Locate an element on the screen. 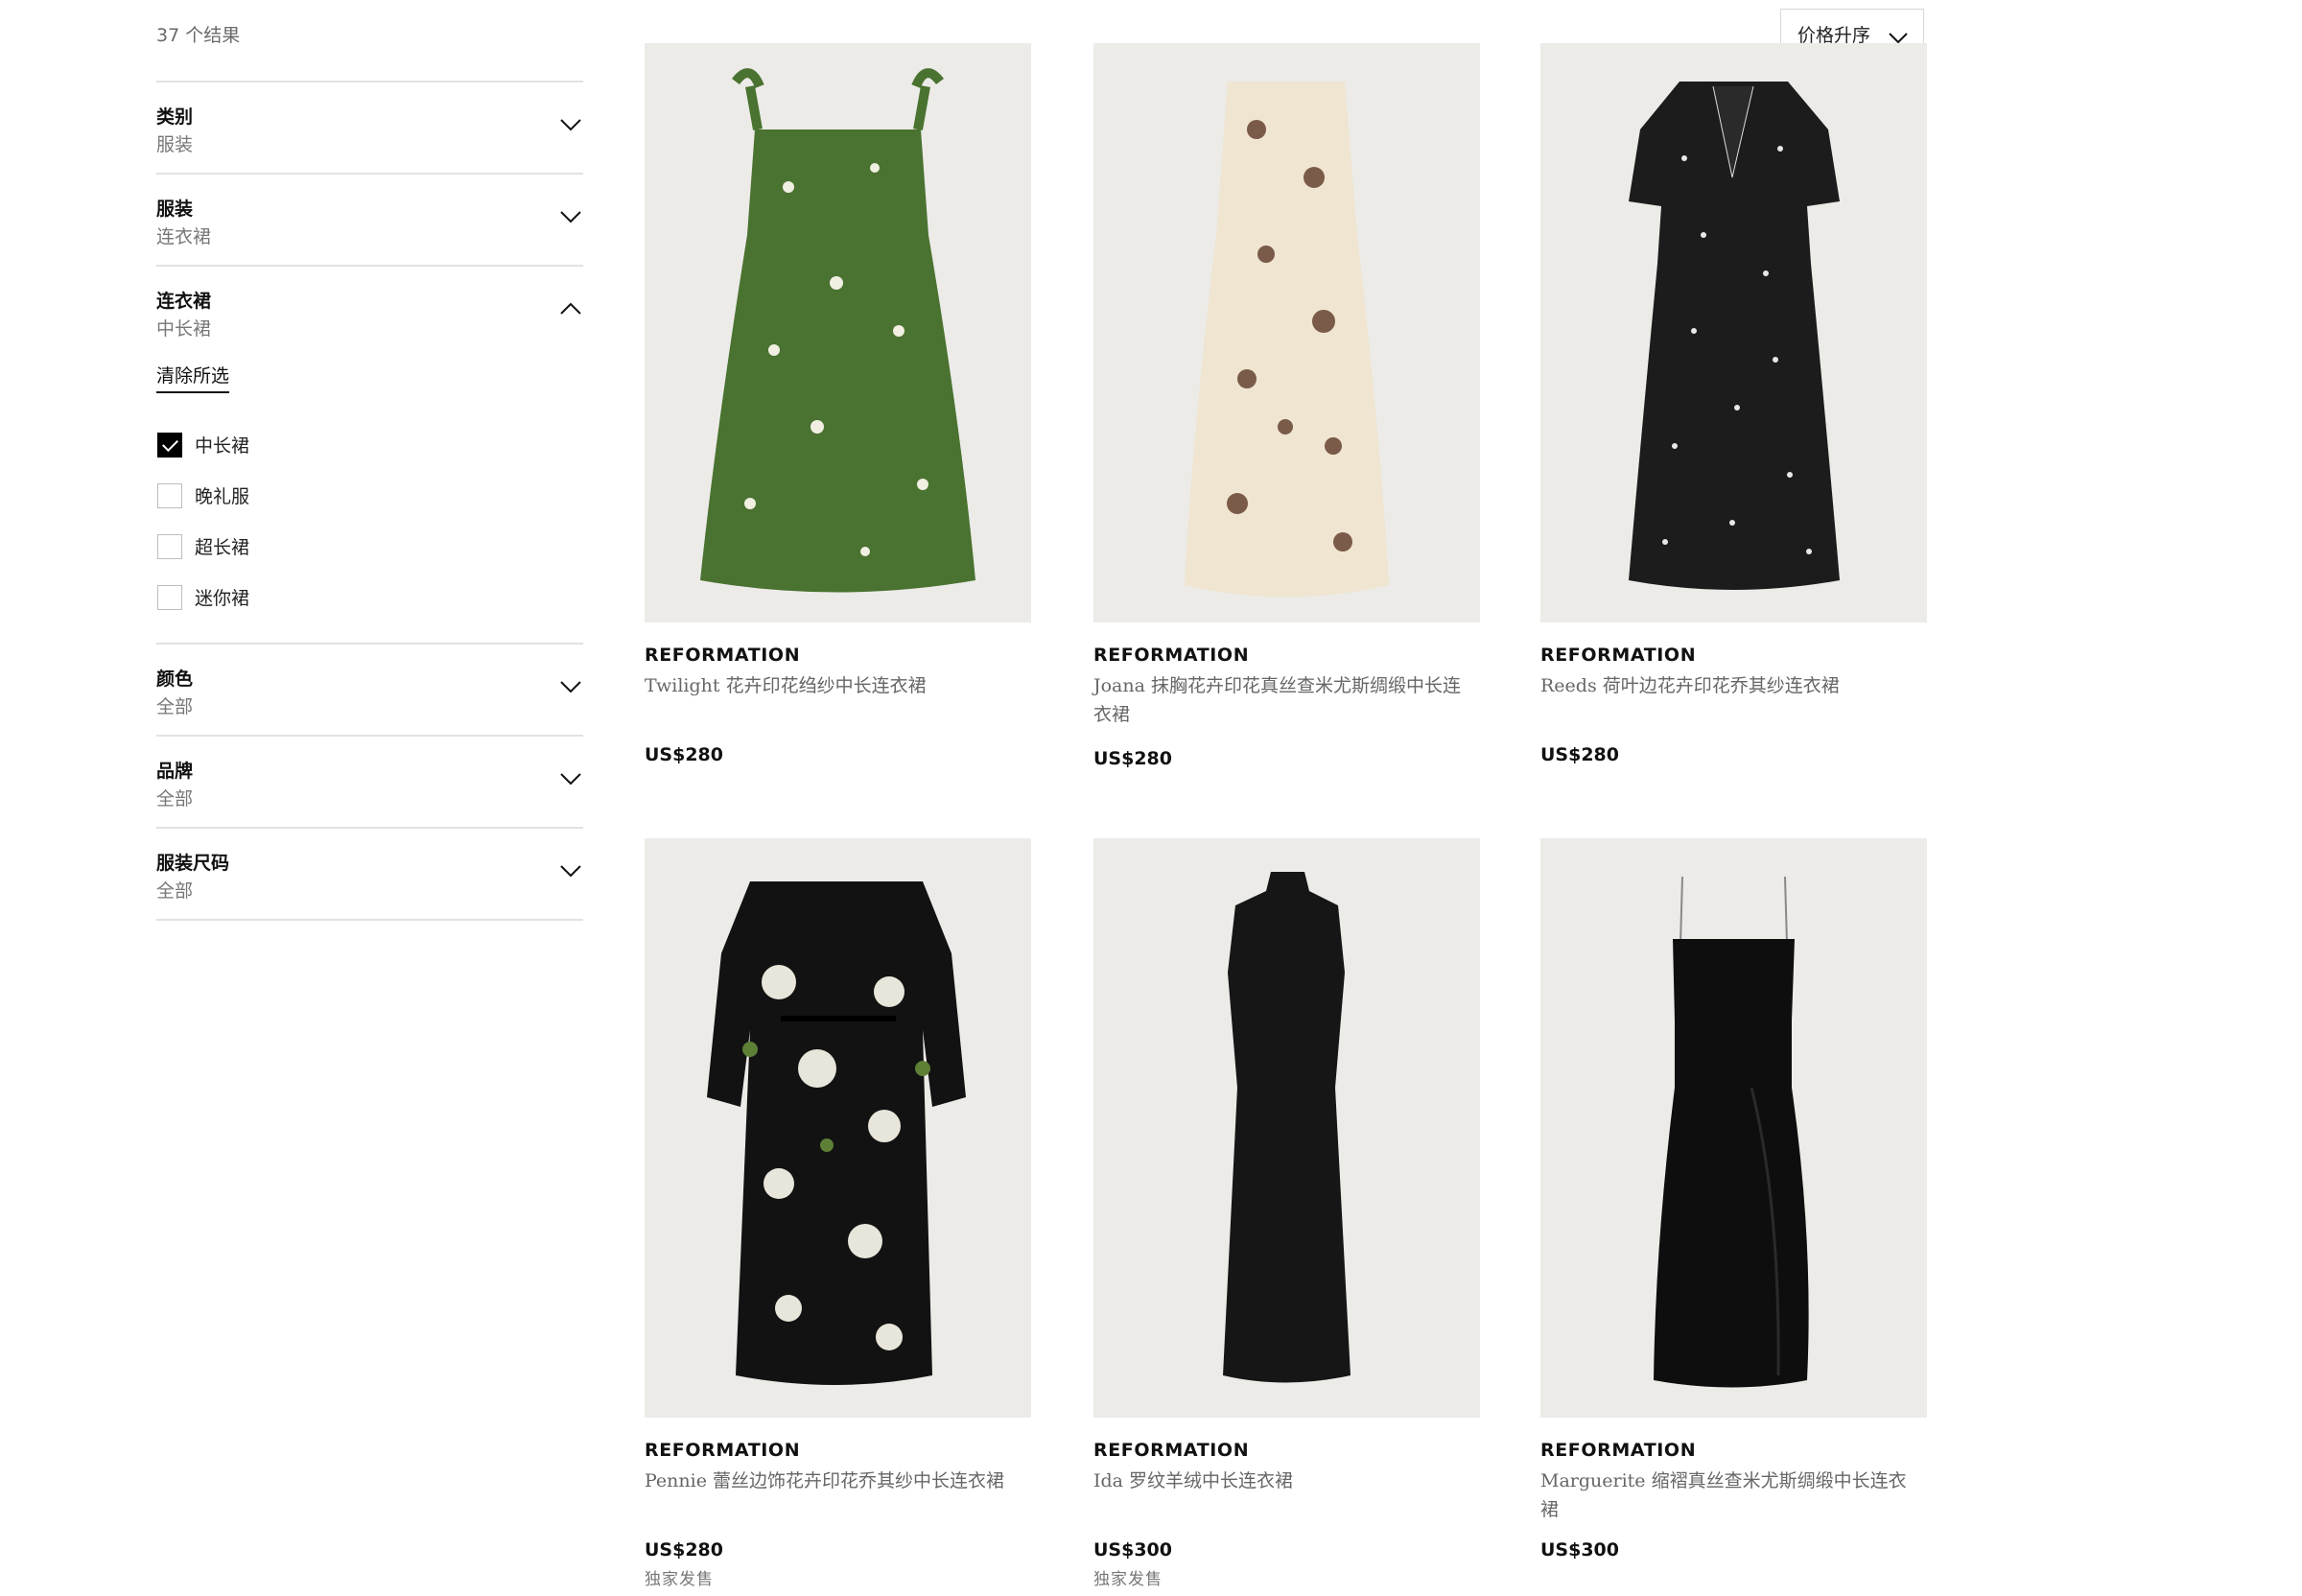  filter-color-value: 全部 is located at coordinates (175, 706).